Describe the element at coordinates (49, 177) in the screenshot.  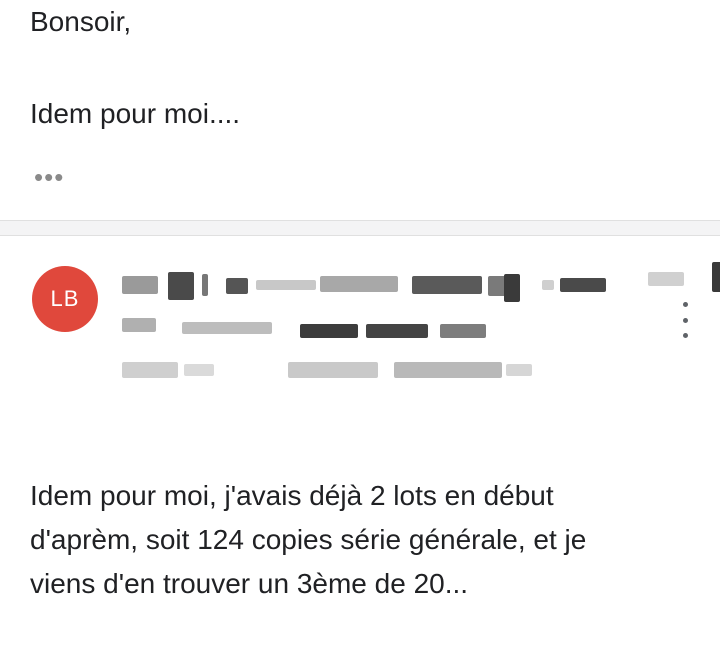
I see `show-trimmed-content-button: •••` at that location.